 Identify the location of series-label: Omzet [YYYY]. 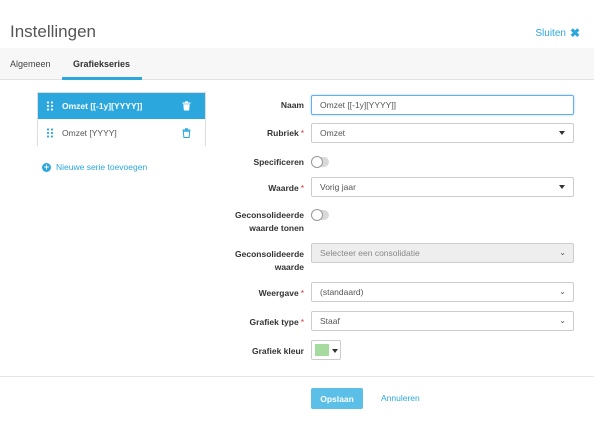
(89, 133).